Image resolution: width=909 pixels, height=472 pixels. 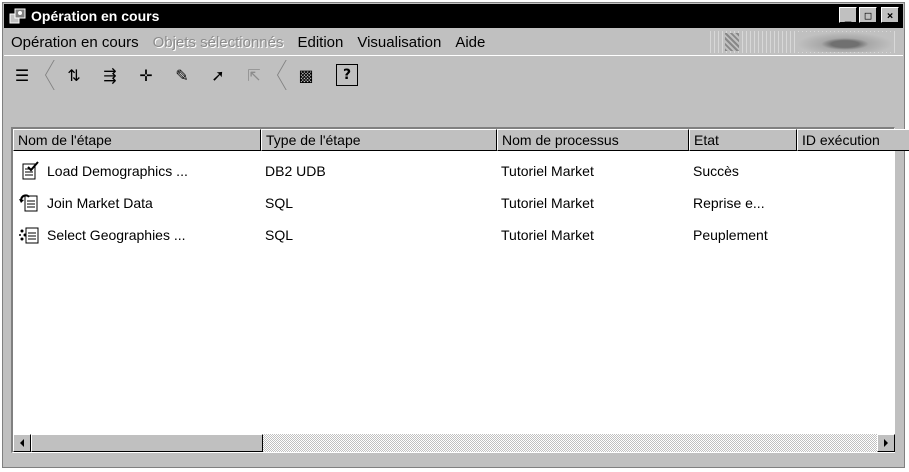 I want to click on window-controls: _ □ ×, so click(x=869, y=15).